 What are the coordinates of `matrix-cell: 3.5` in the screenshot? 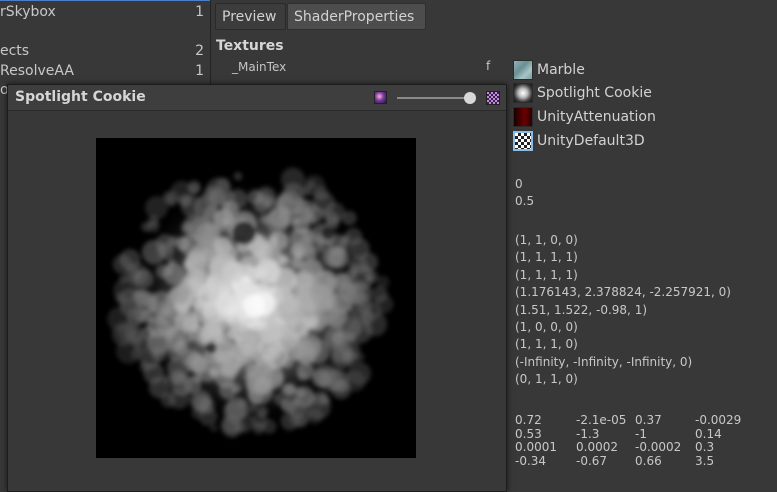 It's located at (705, 460).